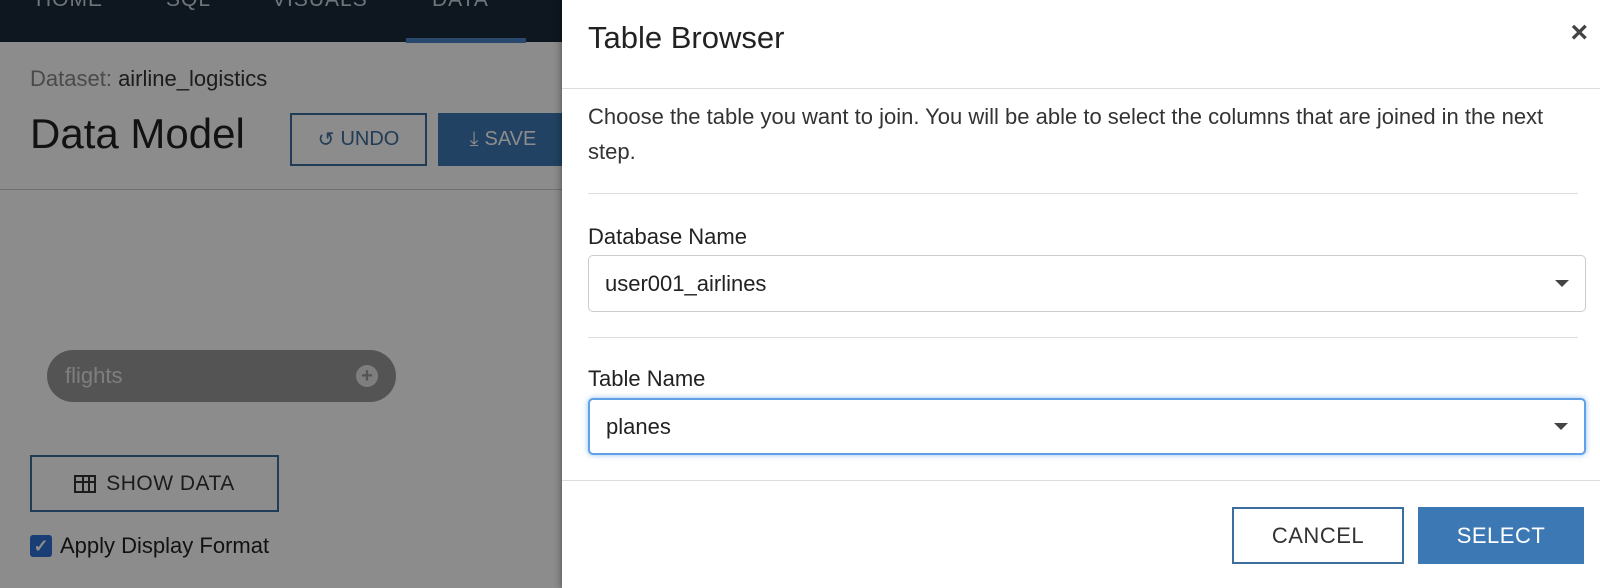 The height and width of the screenshot is (588, 1600). I want to click on database-name-select: user001_airlines, so click(1087, 283).